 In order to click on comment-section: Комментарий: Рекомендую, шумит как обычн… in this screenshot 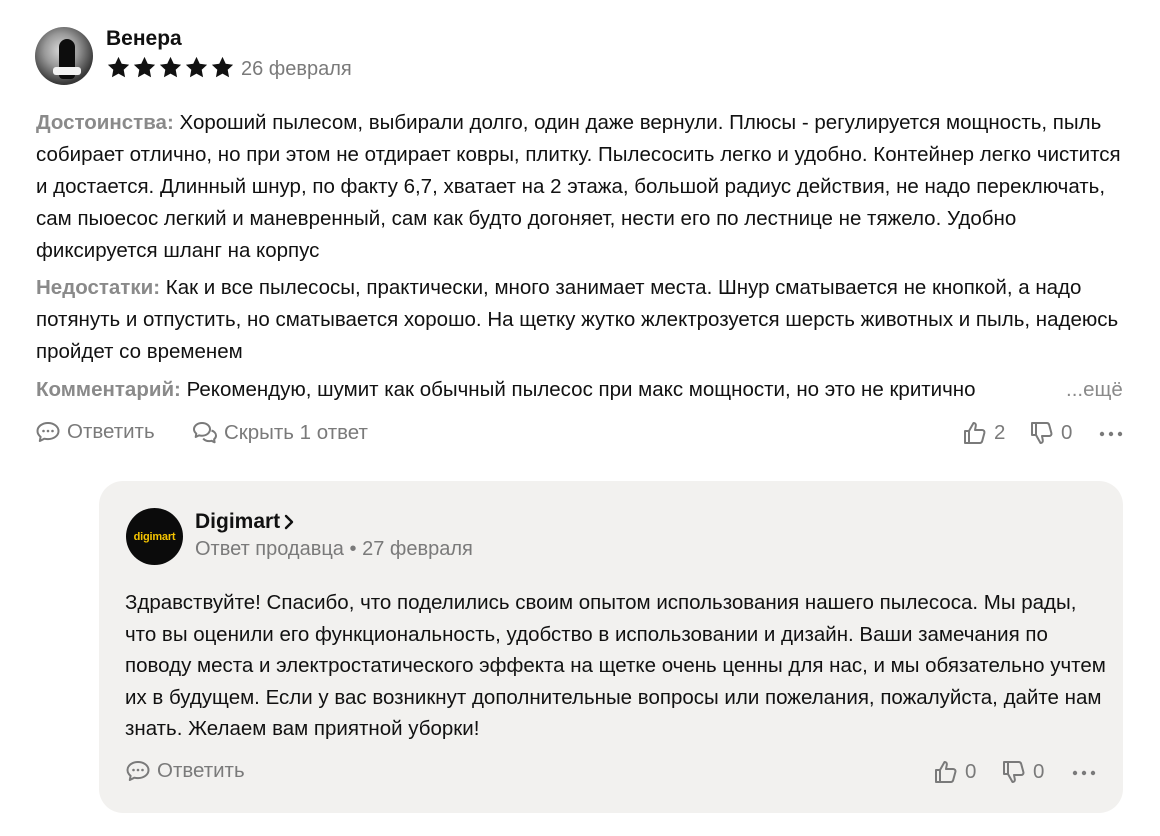, I will do `click(548, 390)`.